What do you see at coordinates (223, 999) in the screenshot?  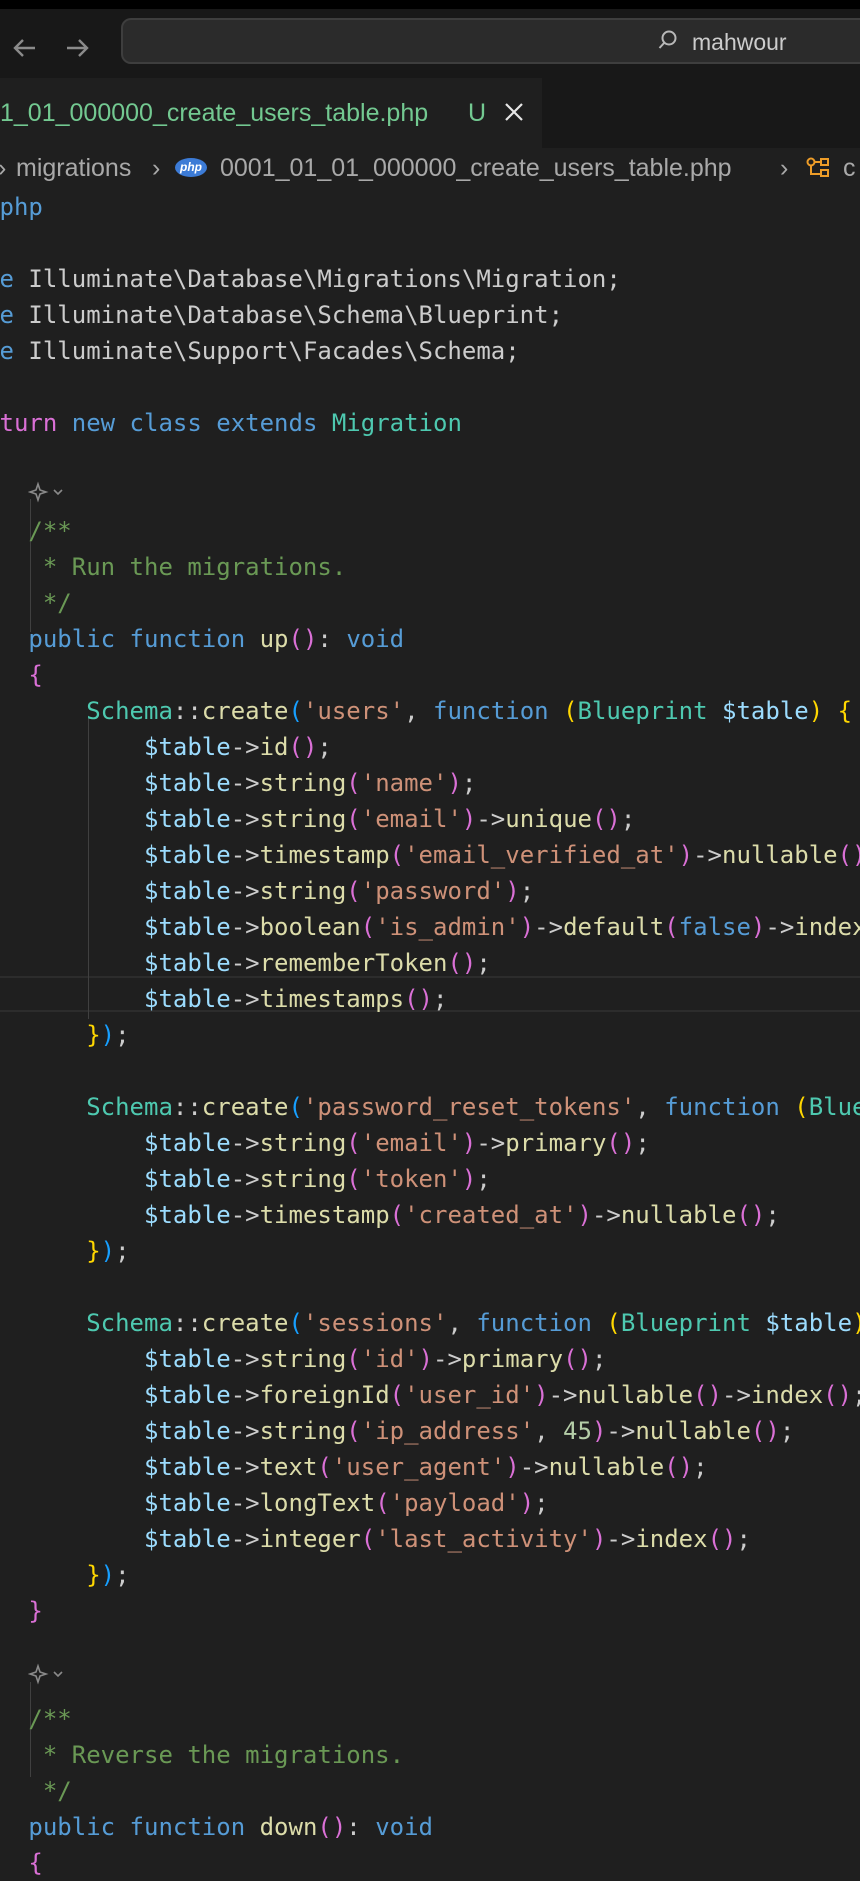 I see `code-line: $table->timestamps();` at bounding box center [223, 999].